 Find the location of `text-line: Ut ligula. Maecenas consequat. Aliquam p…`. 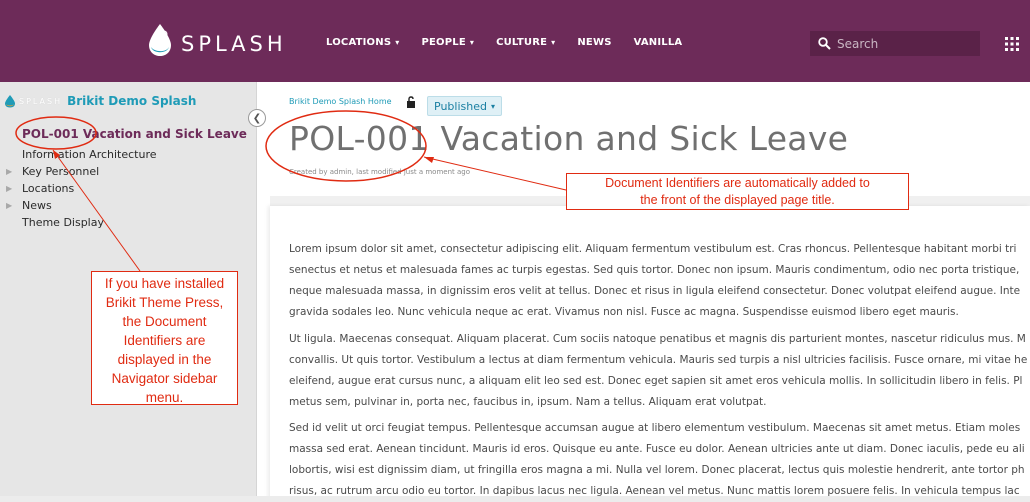

text-line: Ut ligula. Maecenas consequat. Aliquam p… is located at coordinates (657, 339).